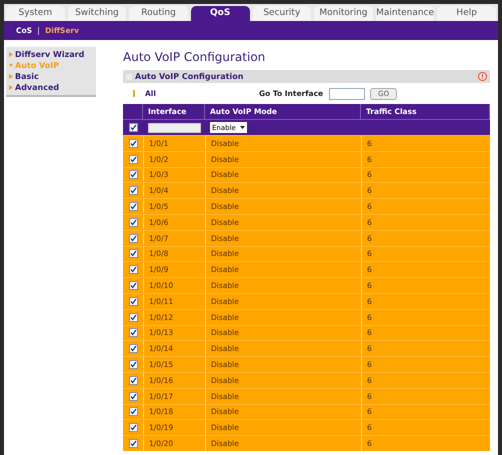 This screenshot has width=502, height=455. What do you see at coordinates (343, 13) in the screenshot?
I see `nav-tab: Monitoring` at bounding box center [343, 13].